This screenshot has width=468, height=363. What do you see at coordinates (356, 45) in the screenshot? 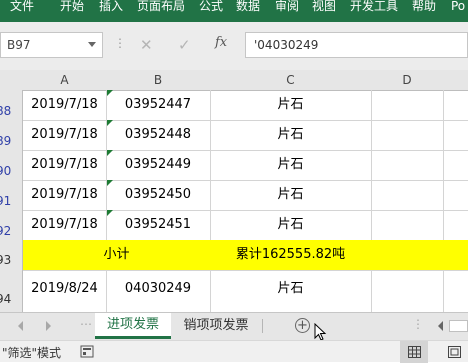
I see `formula-input: '04030249` at bounding box center [356, 45].